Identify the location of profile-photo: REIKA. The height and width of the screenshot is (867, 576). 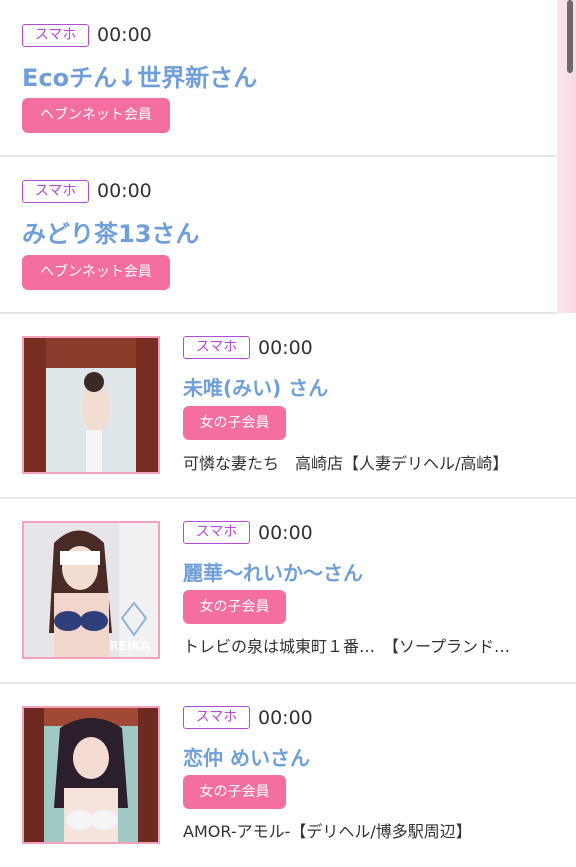
(91, 590).